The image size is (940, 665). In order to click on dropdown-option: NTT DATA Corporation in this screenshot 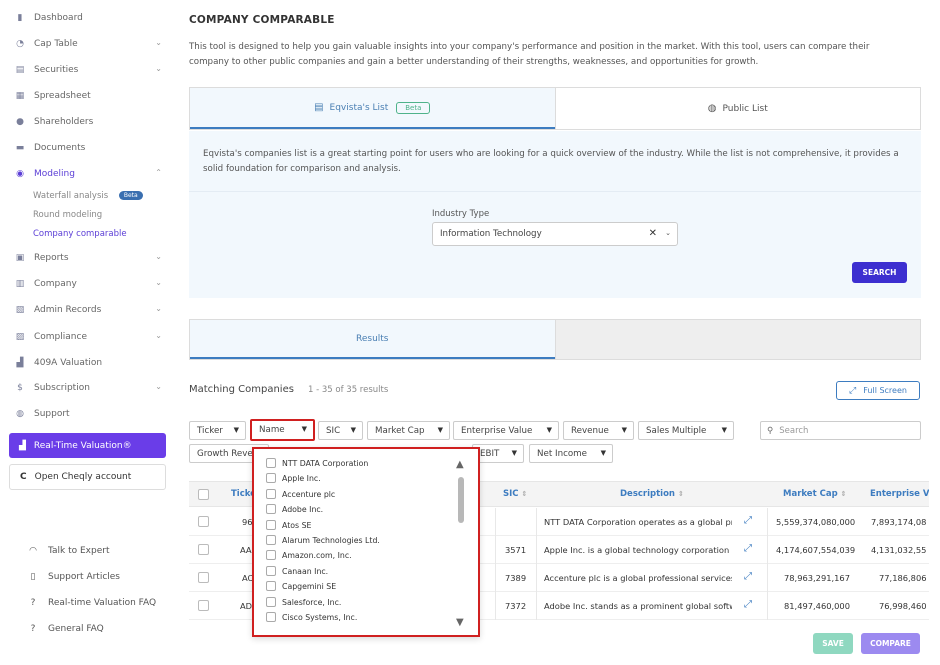, I will do `click(317, 463)`.